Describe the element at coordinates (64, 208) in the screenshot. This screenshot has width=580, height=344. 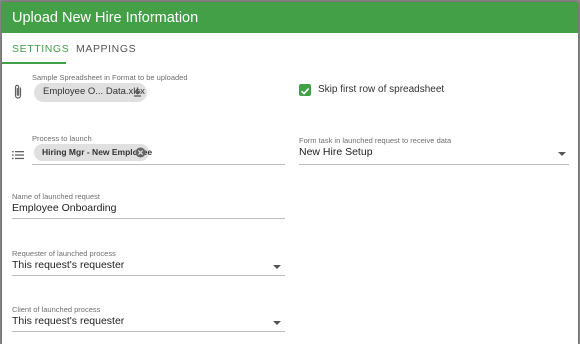
I see `request-name-input: Employee Onboarding` at that location.